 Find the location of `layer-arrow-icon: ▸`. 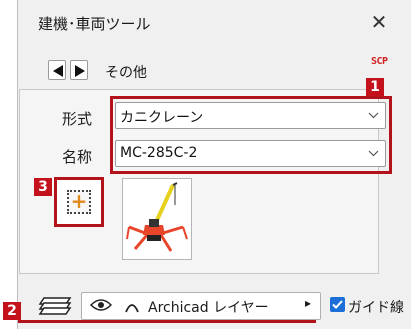

layer-arrow-icon: ▸ is located at coordinates (308, 303).